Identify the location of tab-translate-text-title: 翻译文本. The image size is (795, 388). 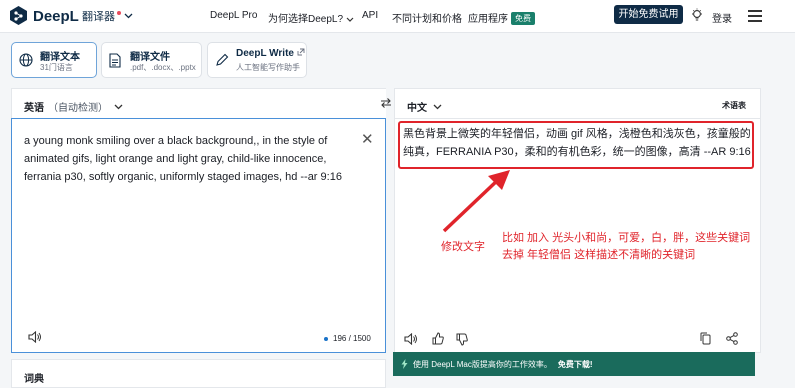
(60, 57).